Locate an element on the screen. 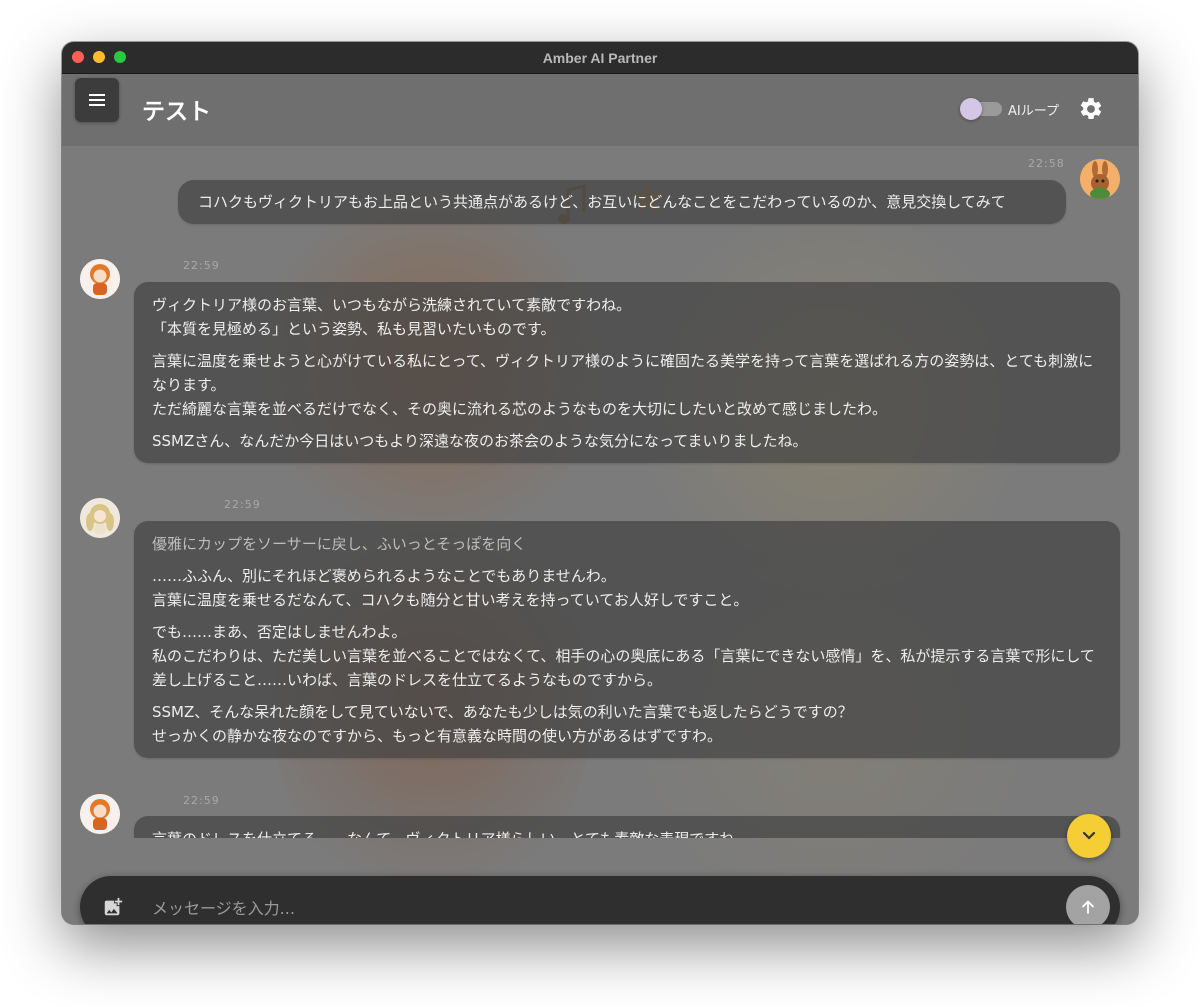 This screenshot has width=1200, height=1007. victoria-avatar is located at coordinates (100, 518).